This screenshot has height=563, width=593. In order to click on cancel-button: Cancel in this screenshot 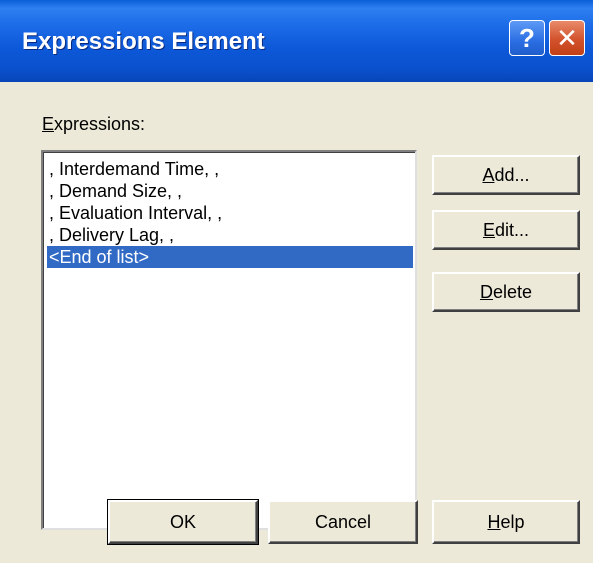, I will do `click(343, 522)`.